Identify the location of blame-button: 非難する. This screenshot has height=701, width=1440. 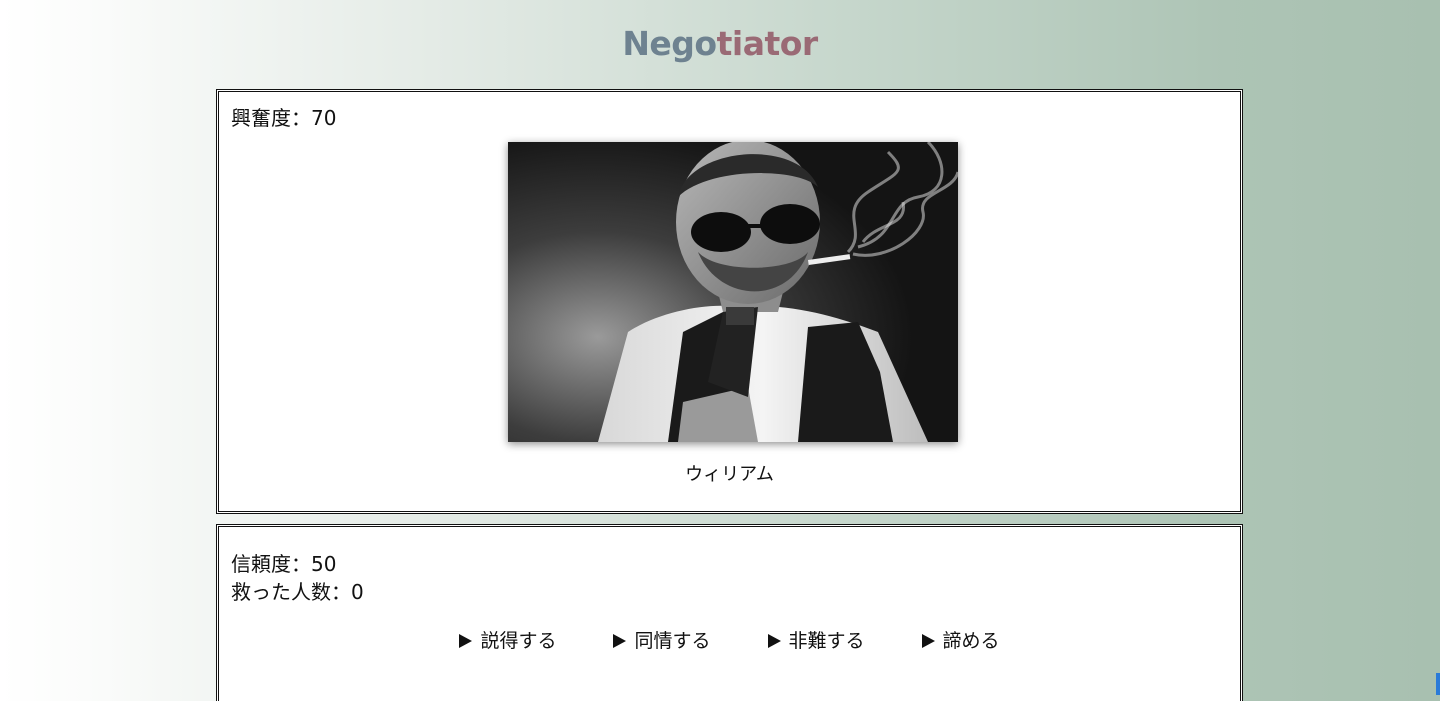
(816, 641).